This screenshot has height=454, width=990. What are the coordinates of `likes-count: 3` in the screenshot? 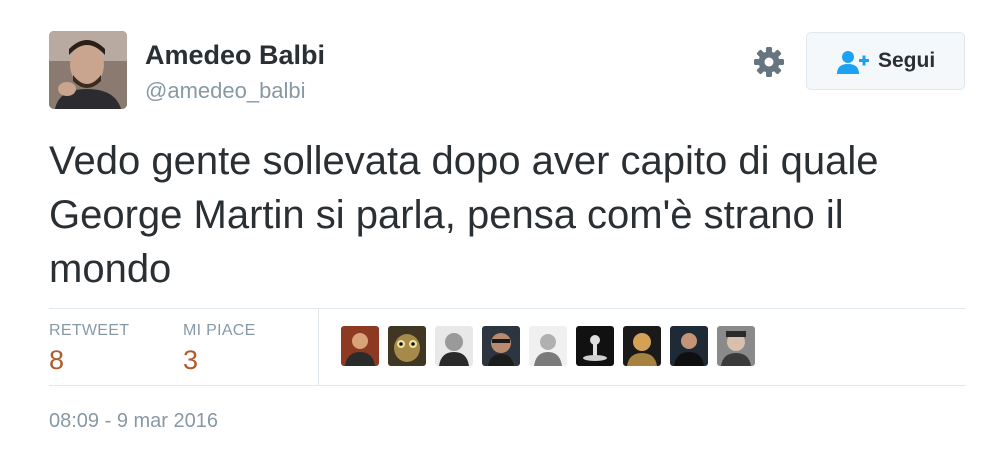 It's located at (191, 360).